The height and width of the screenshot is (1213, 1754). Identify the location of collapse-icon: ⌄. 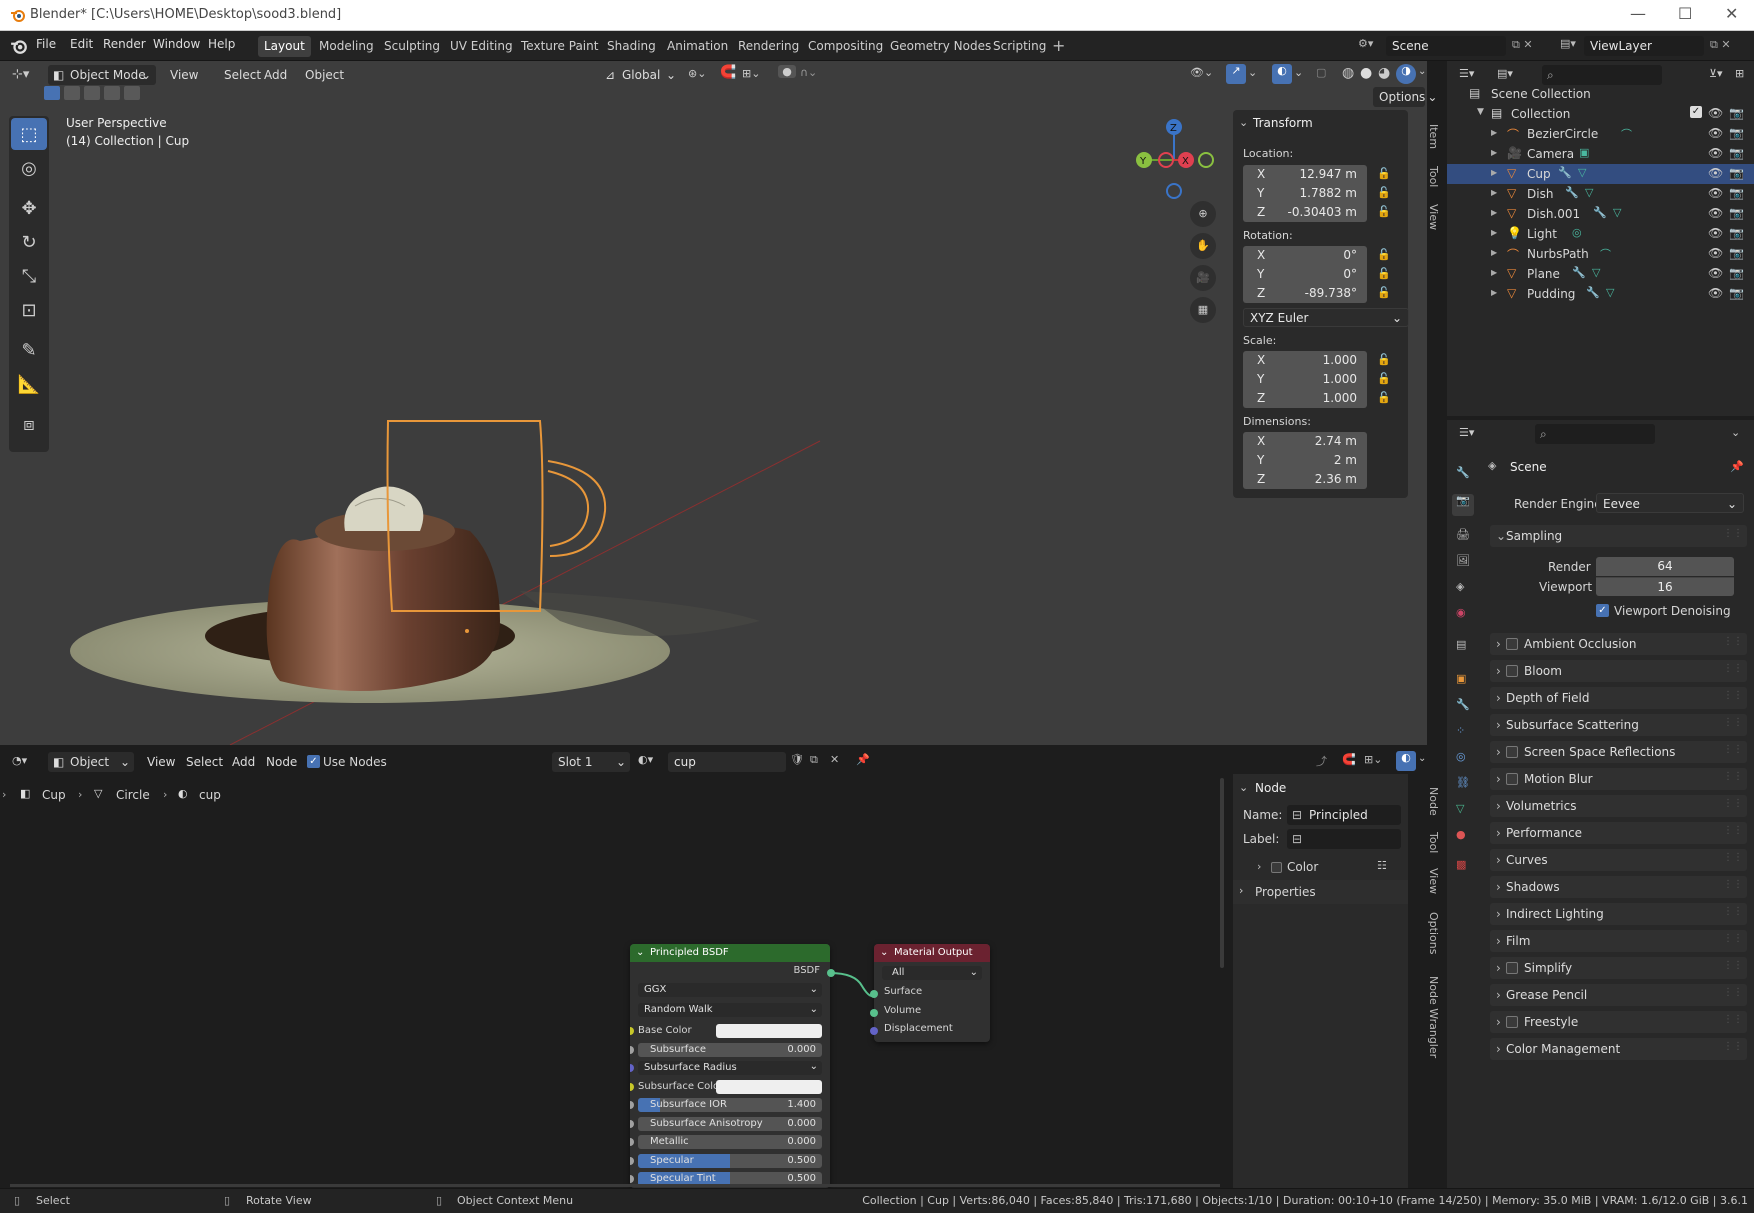
(1243, 122).